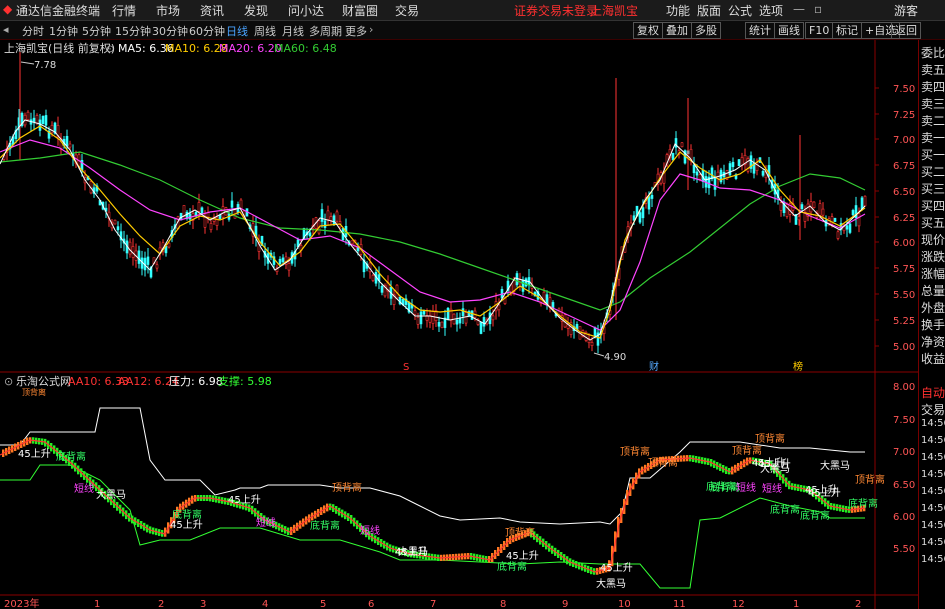  I want to click on menu-item-trade: 交易, so click(407, 10).